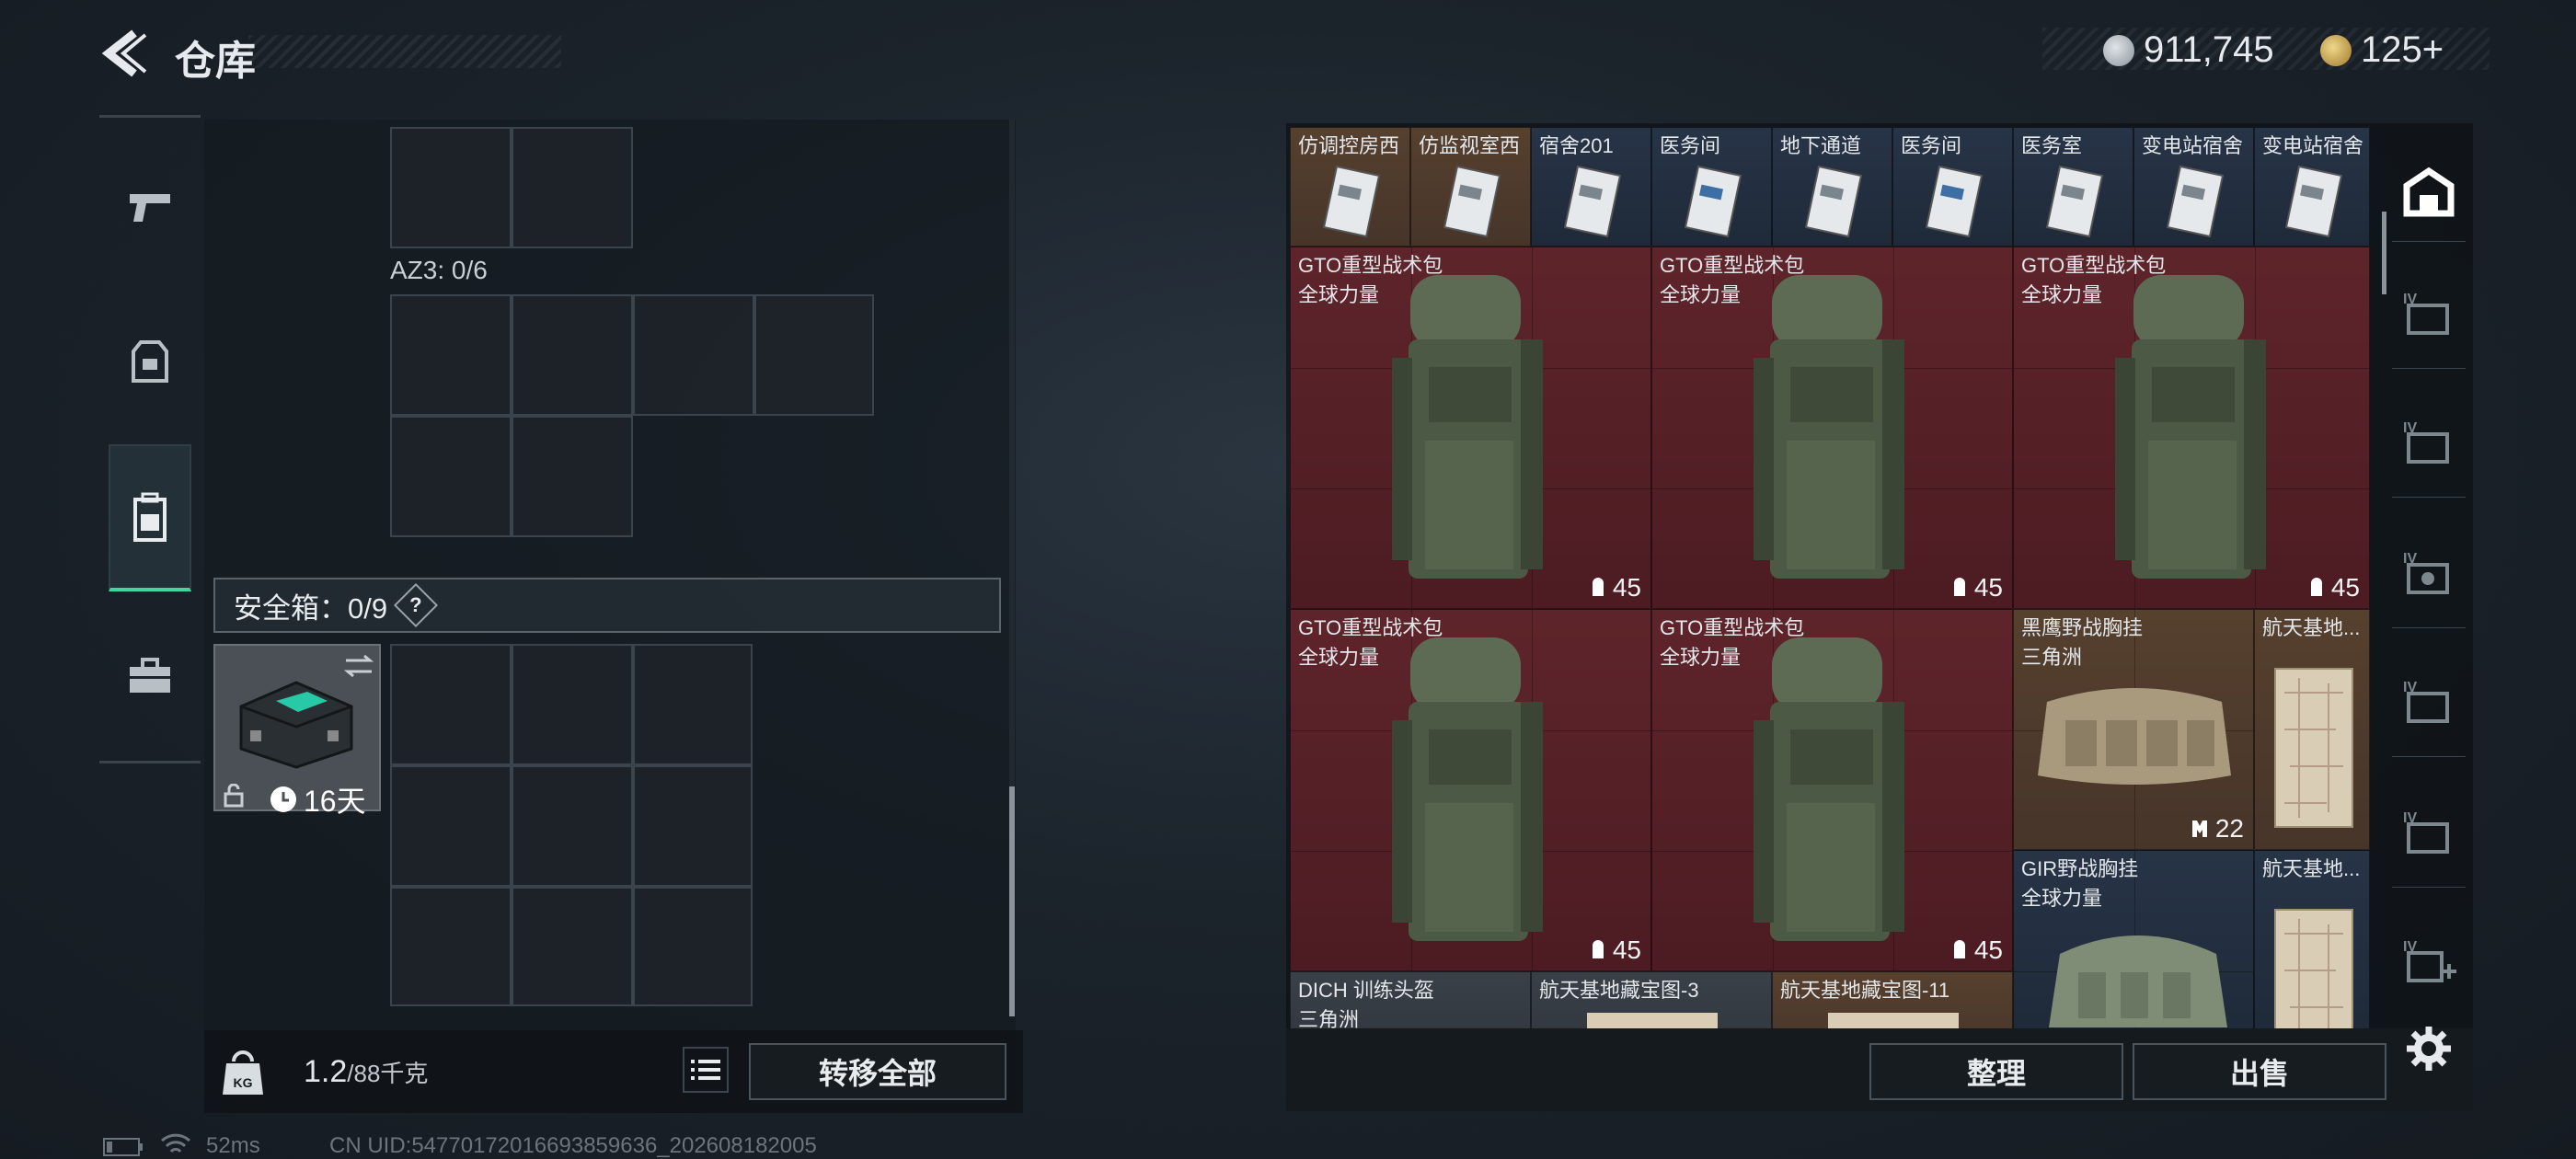 The width and height of the screenshot is (2576, 1159). I want to click on carry-weight: 1.2/88千克, so click(366, 1071).